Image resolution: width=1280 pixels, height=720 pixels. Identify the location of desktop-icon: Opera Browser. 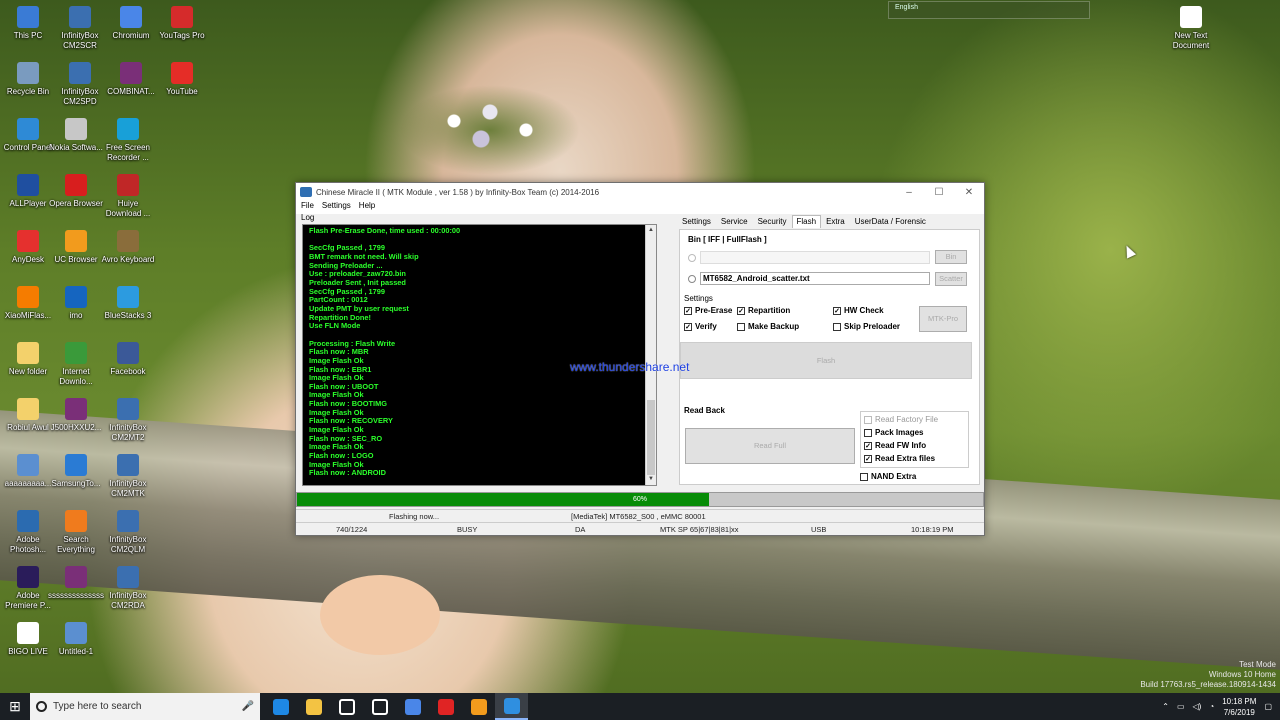
(76, 191).